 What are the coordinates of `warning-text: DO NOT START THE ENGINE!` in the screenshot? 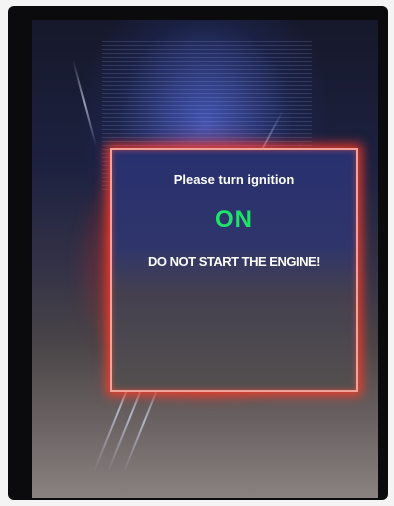 It's located at (234, 261).